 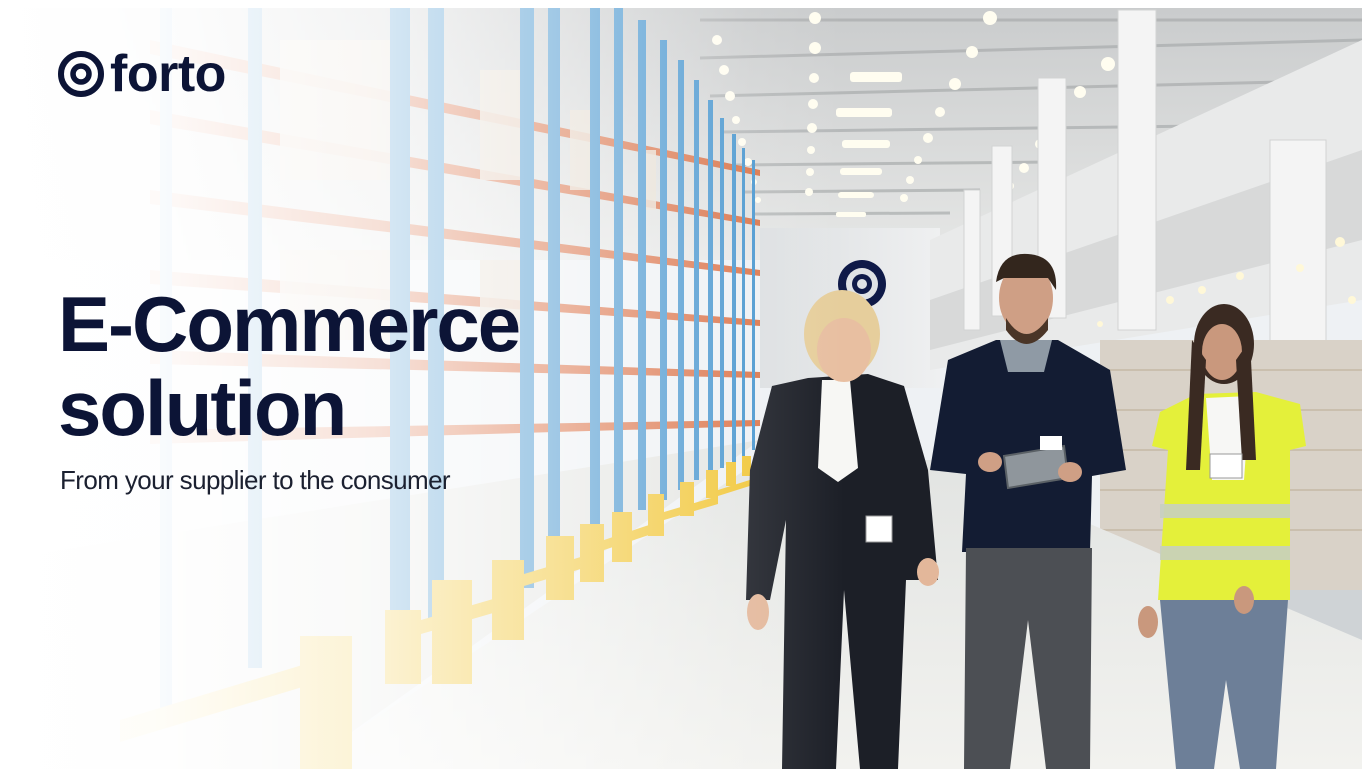 I want to click on page-title: E-Commerce solution, so click(x=289, y=366).